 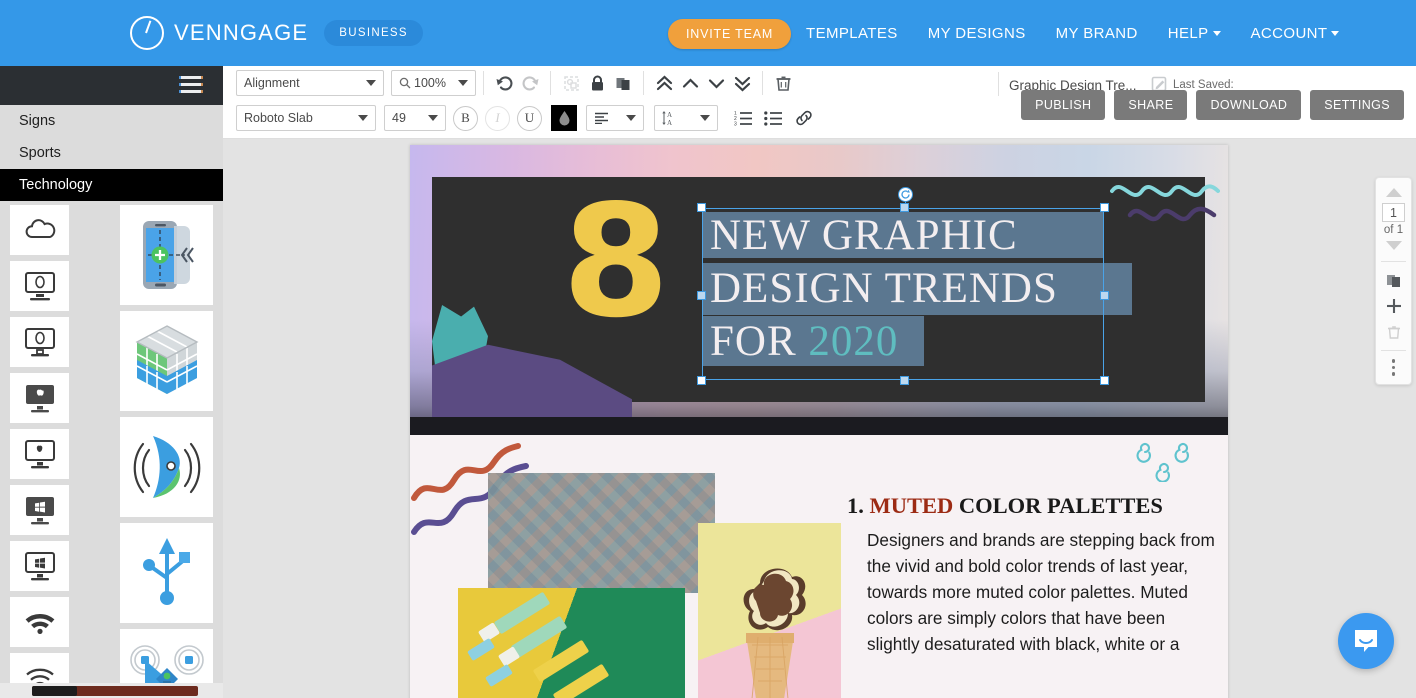 I want to click on resize-handle-ne, so click(x=1104, y=207).